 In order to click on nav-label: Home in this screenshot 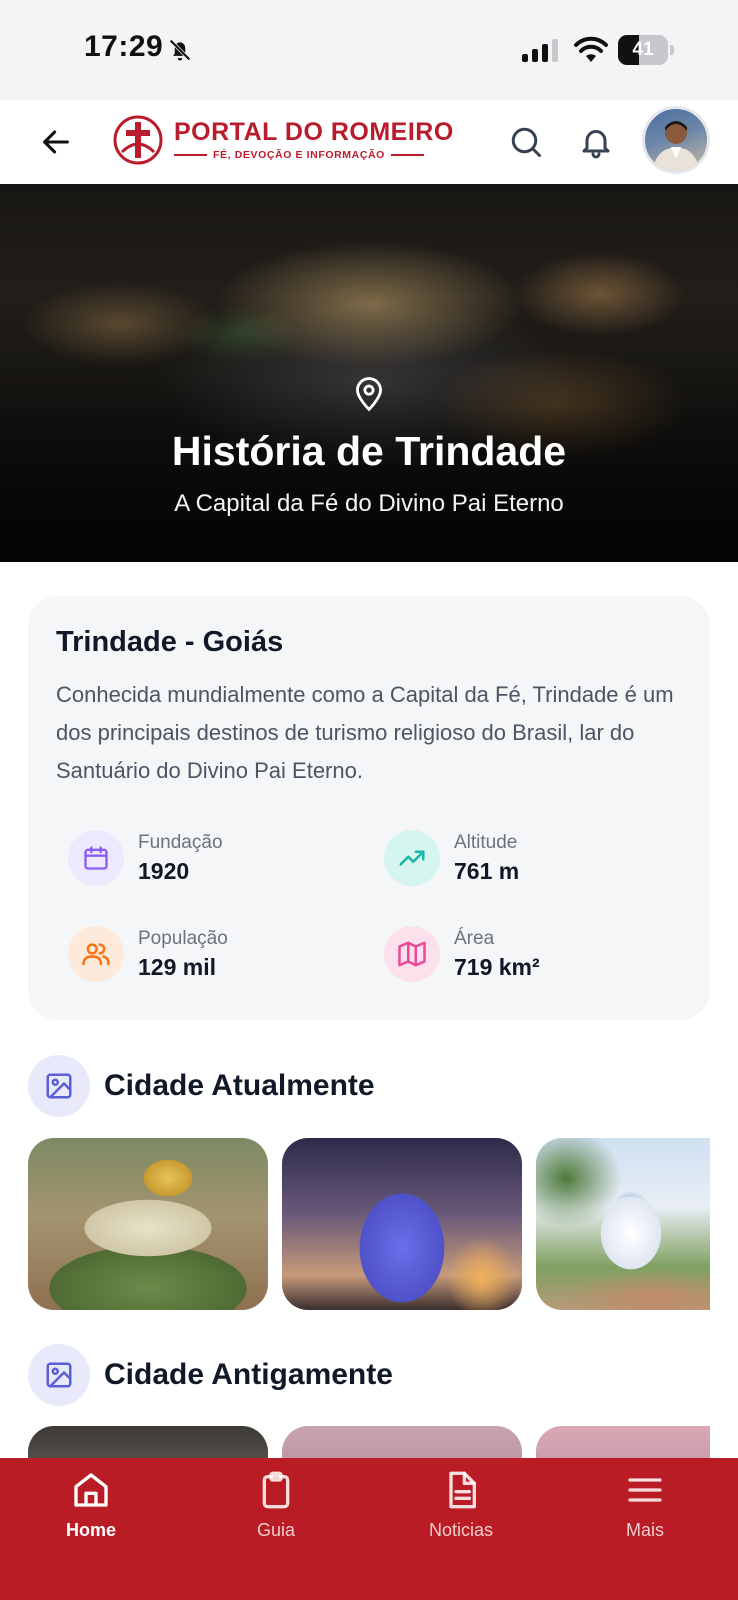, I will do `click(90, 1530)`.